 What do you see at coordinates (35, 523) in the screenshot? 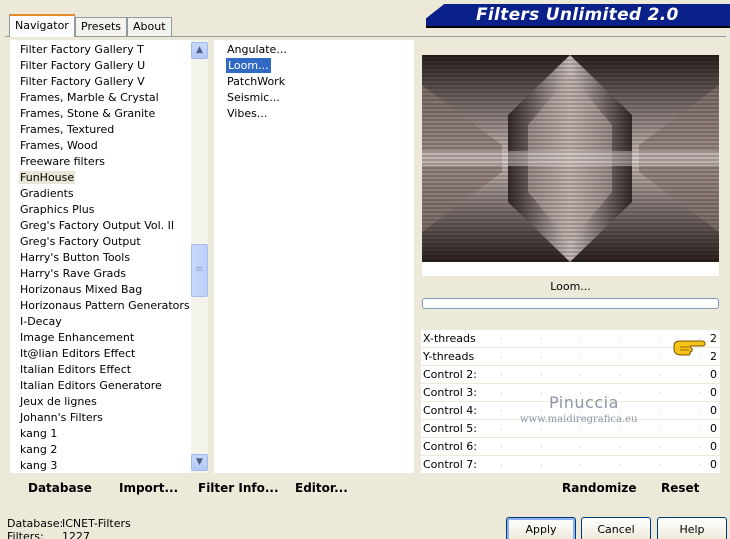
I see `status-database-label: Database:` at bounding box center [35, 523].